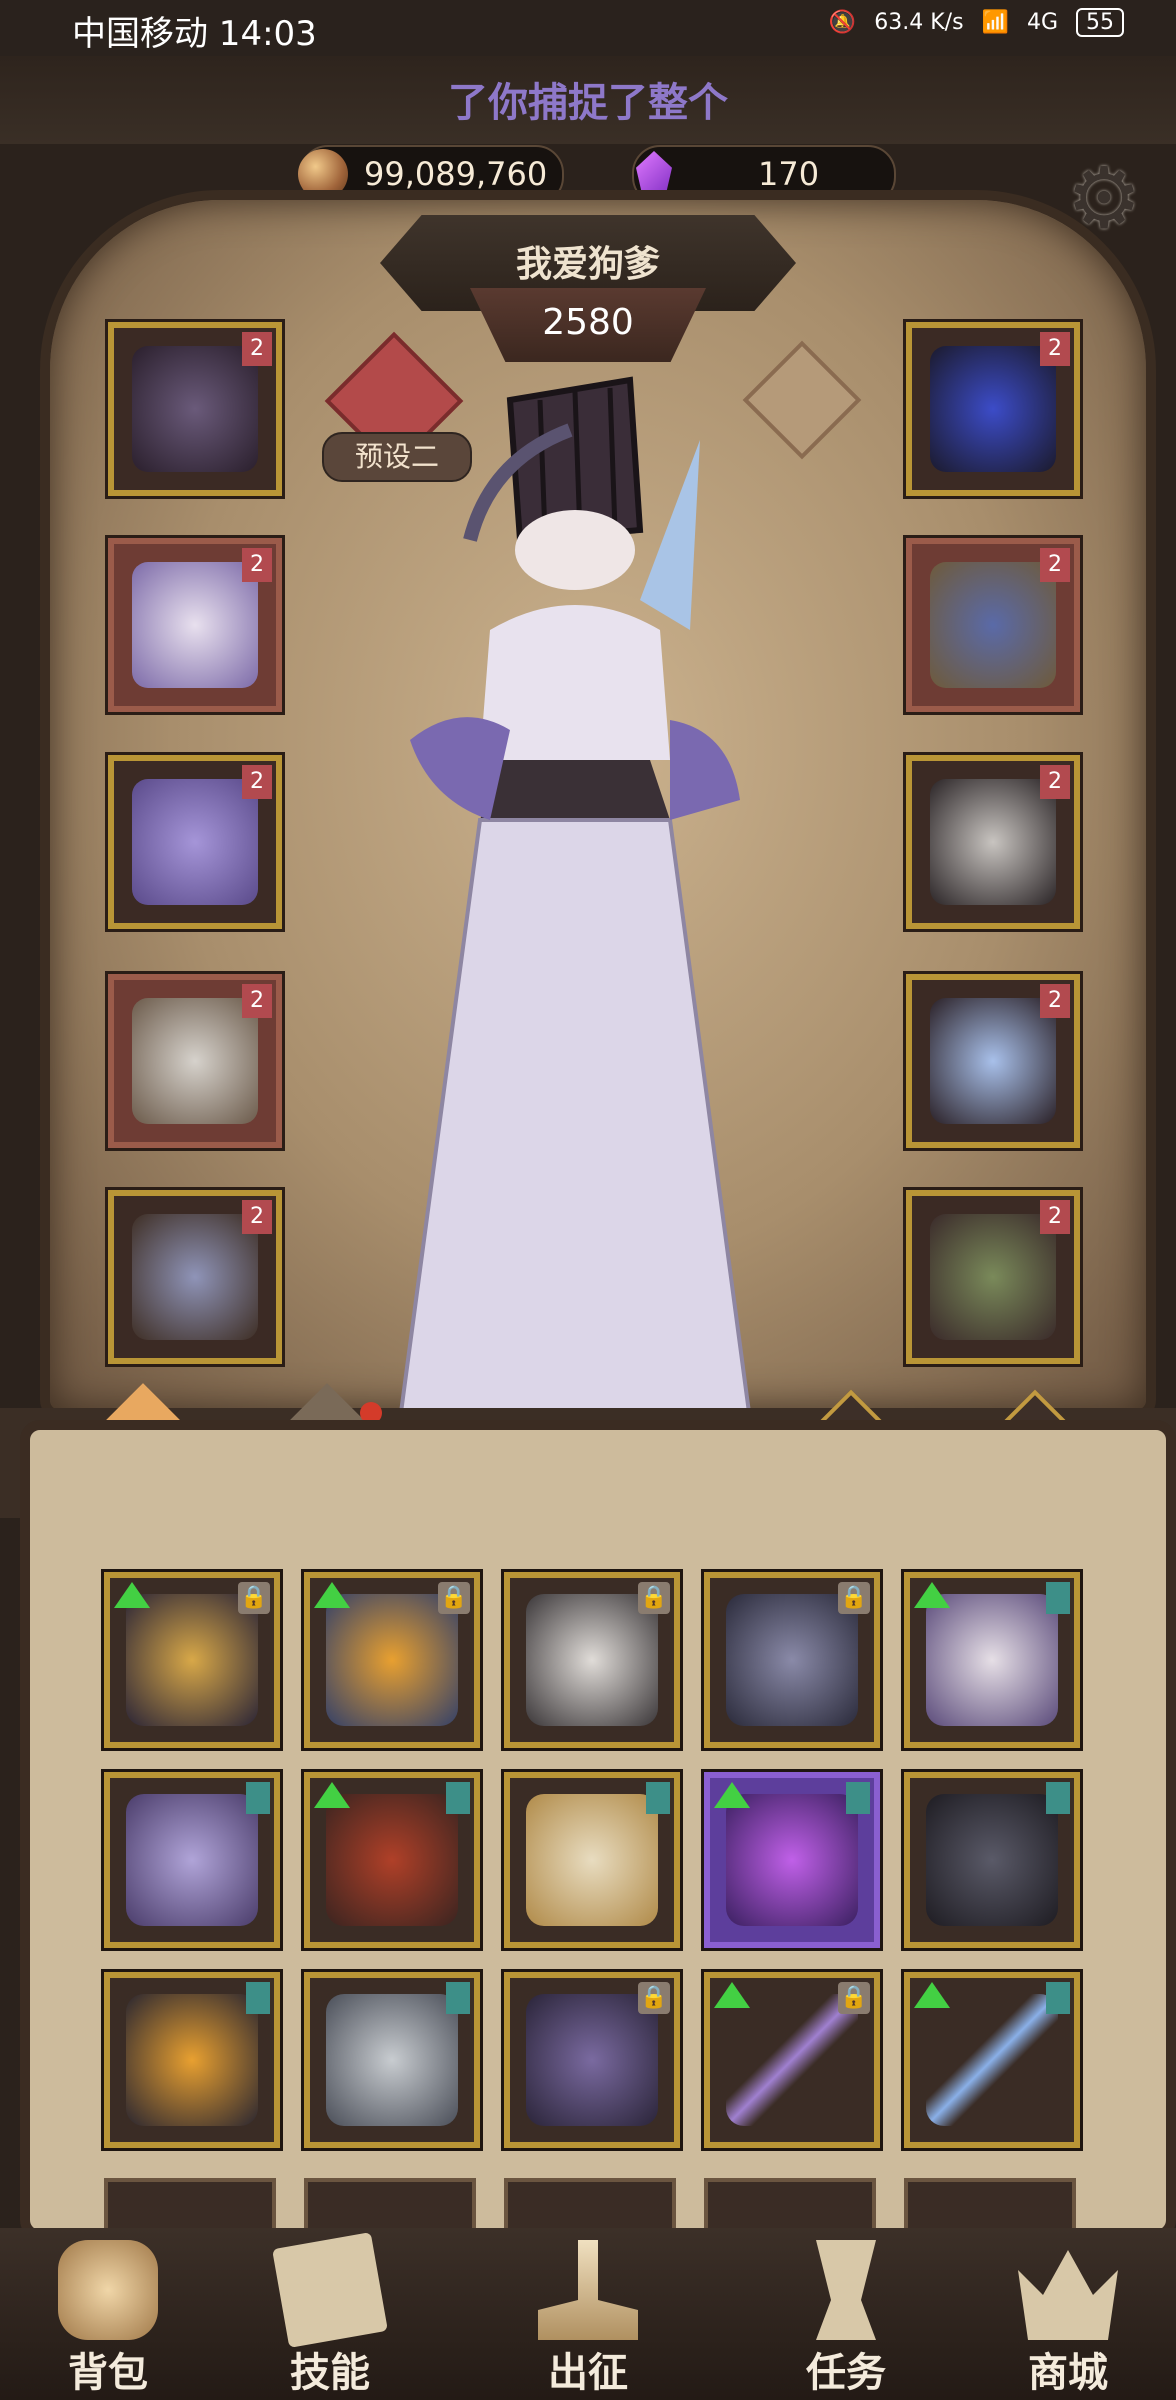 This screenshot has height=2400, width=1176. I want to click on shop-crown-icon, so click(1068, 2295).